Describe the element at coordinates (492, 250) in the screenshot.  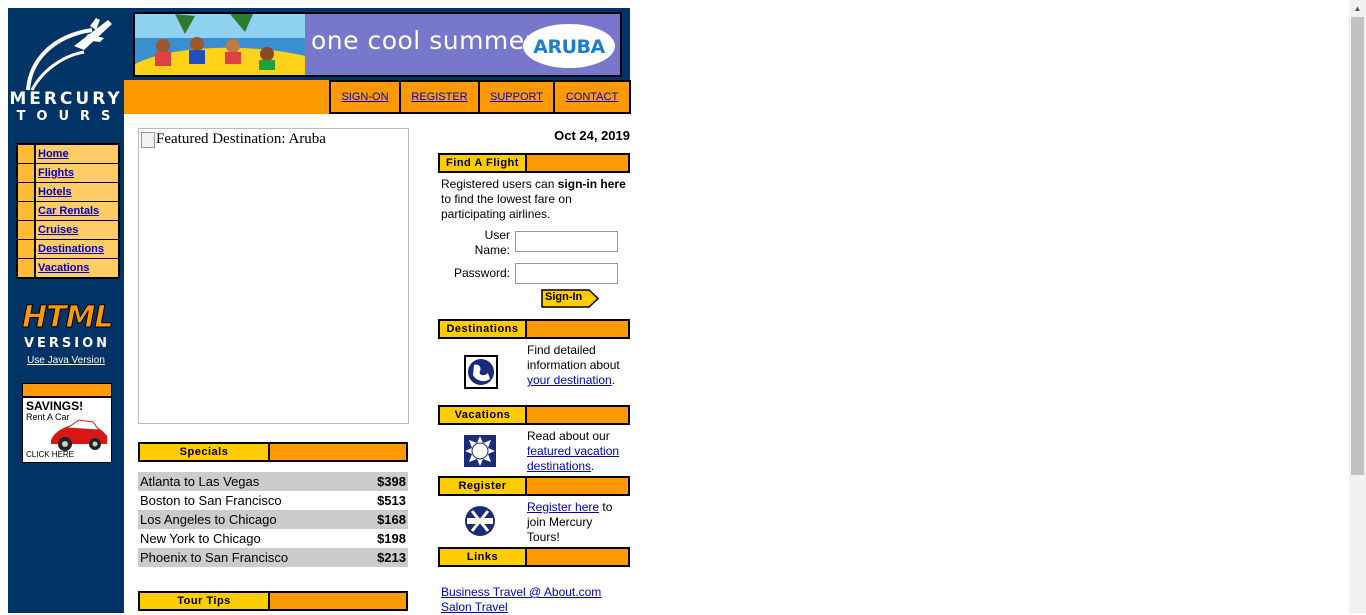
I see `username-label-line2: Name:` at that location.